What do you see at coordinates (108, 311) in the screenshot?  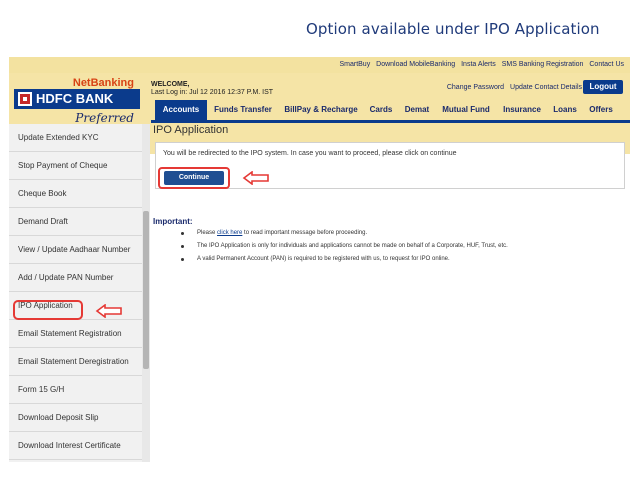 I see `ipo-pointer-arrow-icon` at bounding box center [108, 311].